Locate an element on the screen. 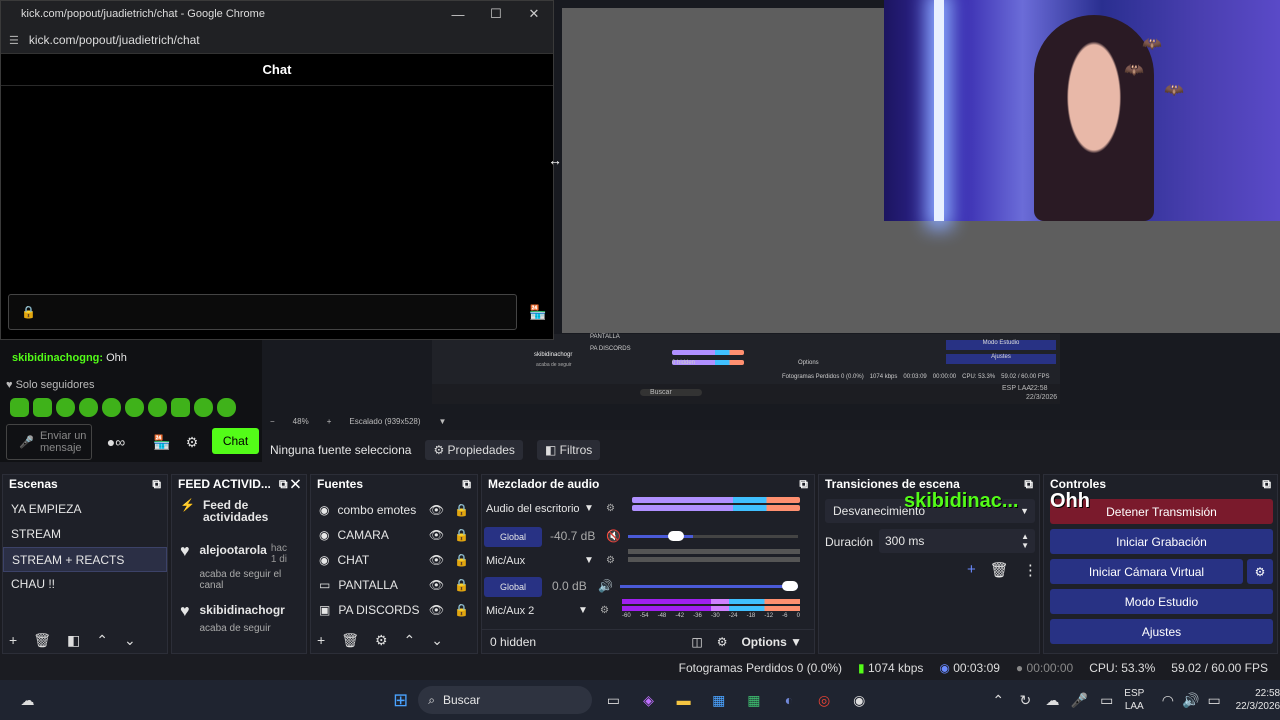 This screenshot has width=1280, height=720. scene-item: YA EMPIEZA is located at coordinates (85, 509).